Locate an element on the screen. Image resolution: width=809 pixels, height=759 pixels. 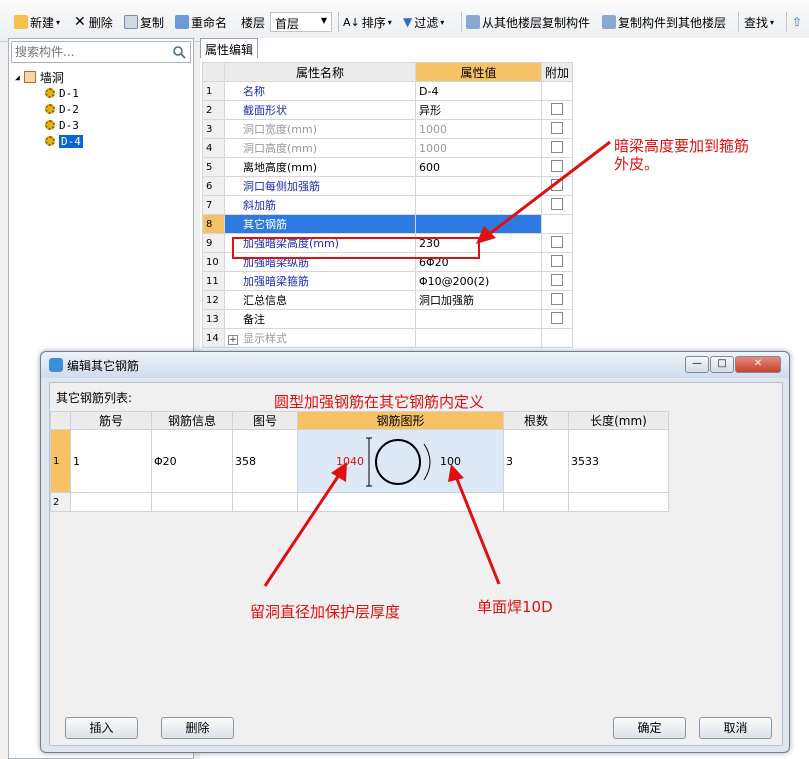
delete-button: ✕ 删除 is located at coordinates (93, 22).